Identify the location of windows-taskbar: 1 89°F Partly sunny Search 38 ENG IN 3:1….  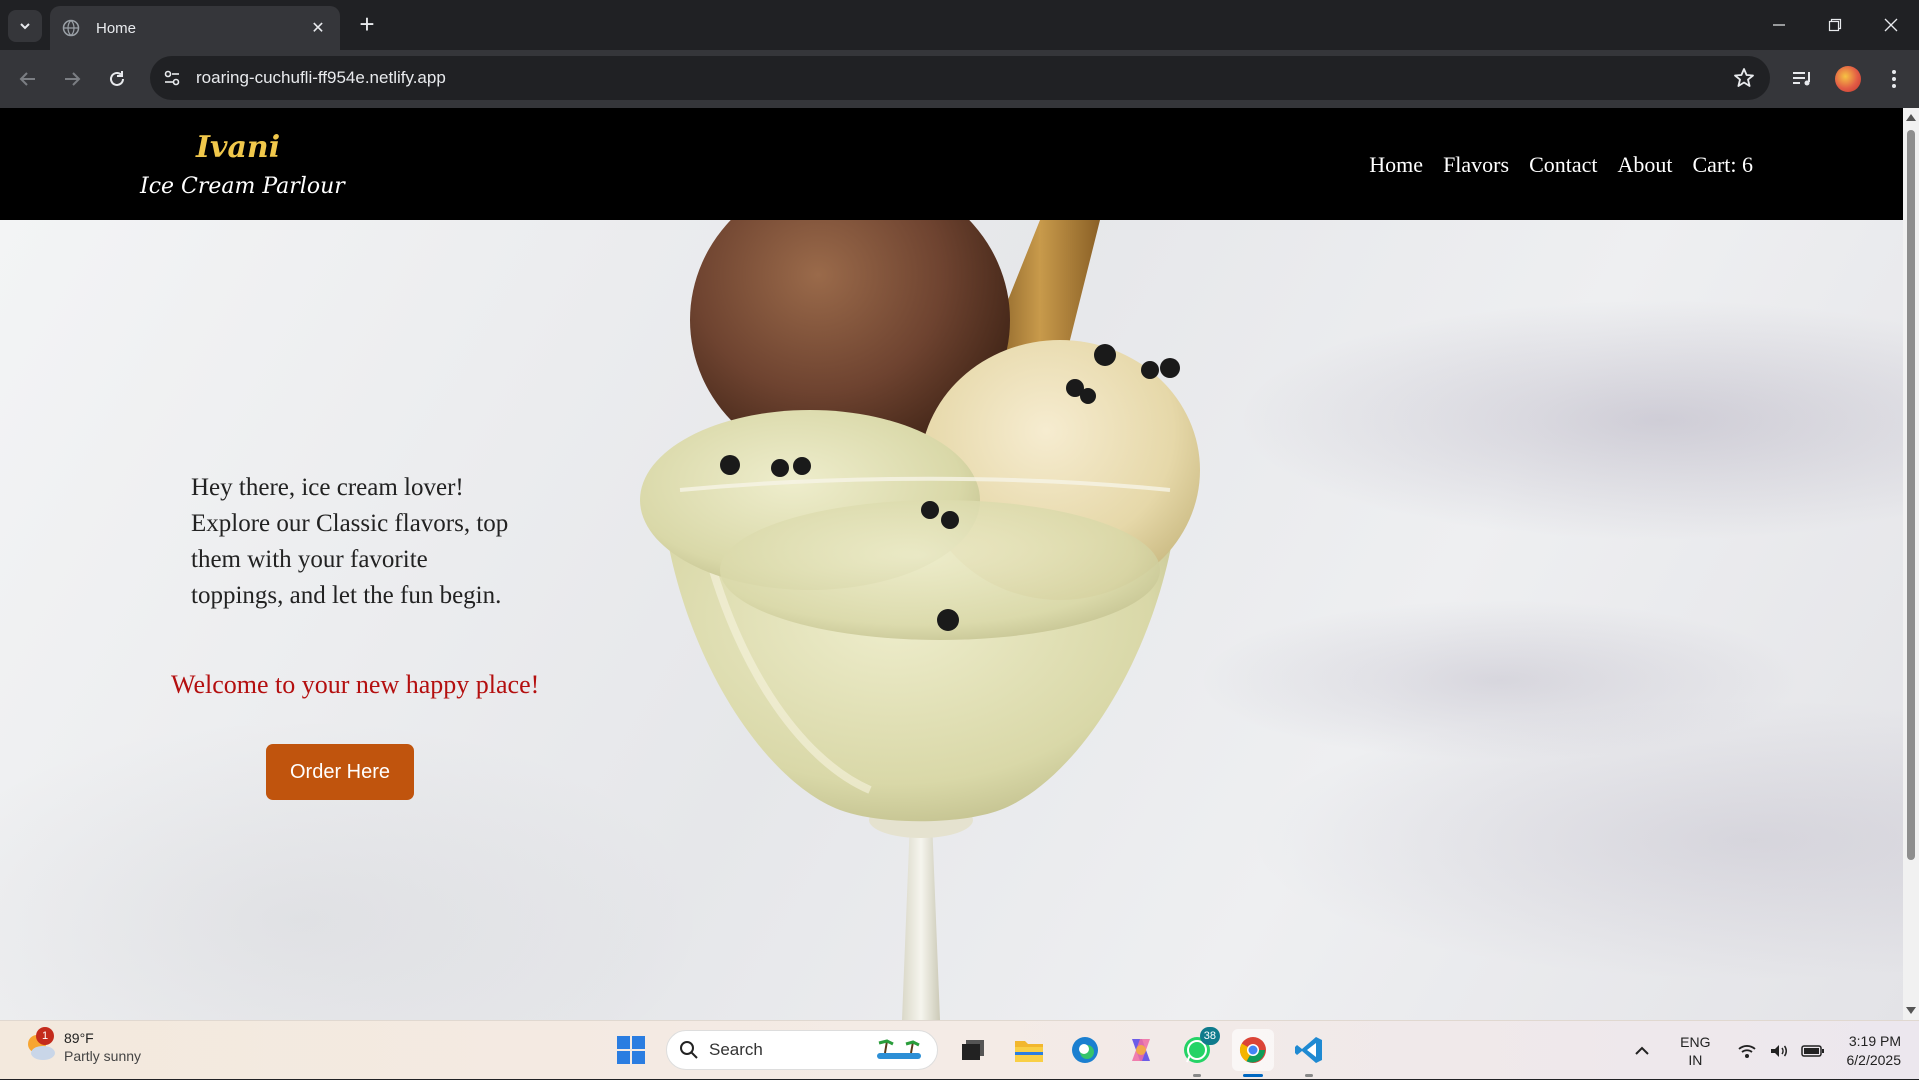
(959, 1049).